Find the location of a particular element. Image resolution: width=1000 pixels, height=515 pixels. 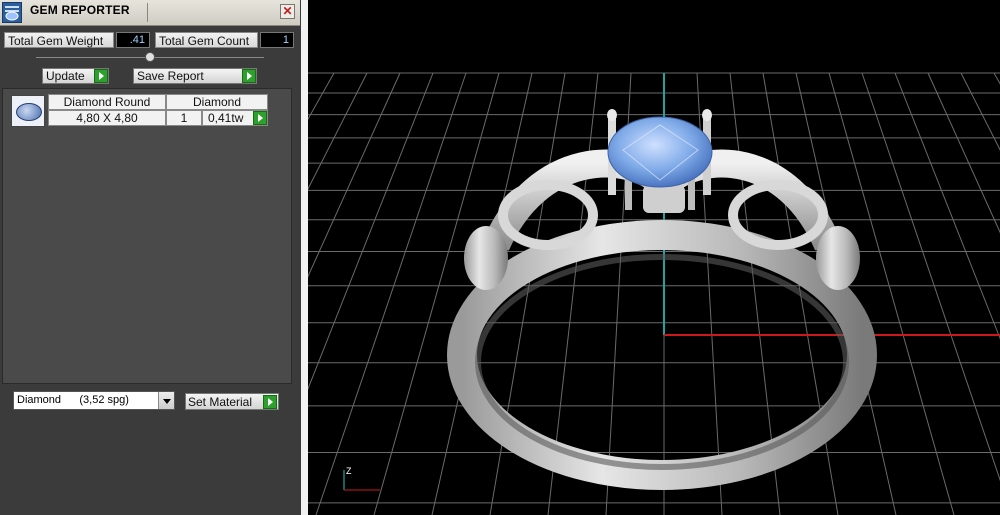

gem-weight-cell: 0,41tw is located at coordinates (235, 118).